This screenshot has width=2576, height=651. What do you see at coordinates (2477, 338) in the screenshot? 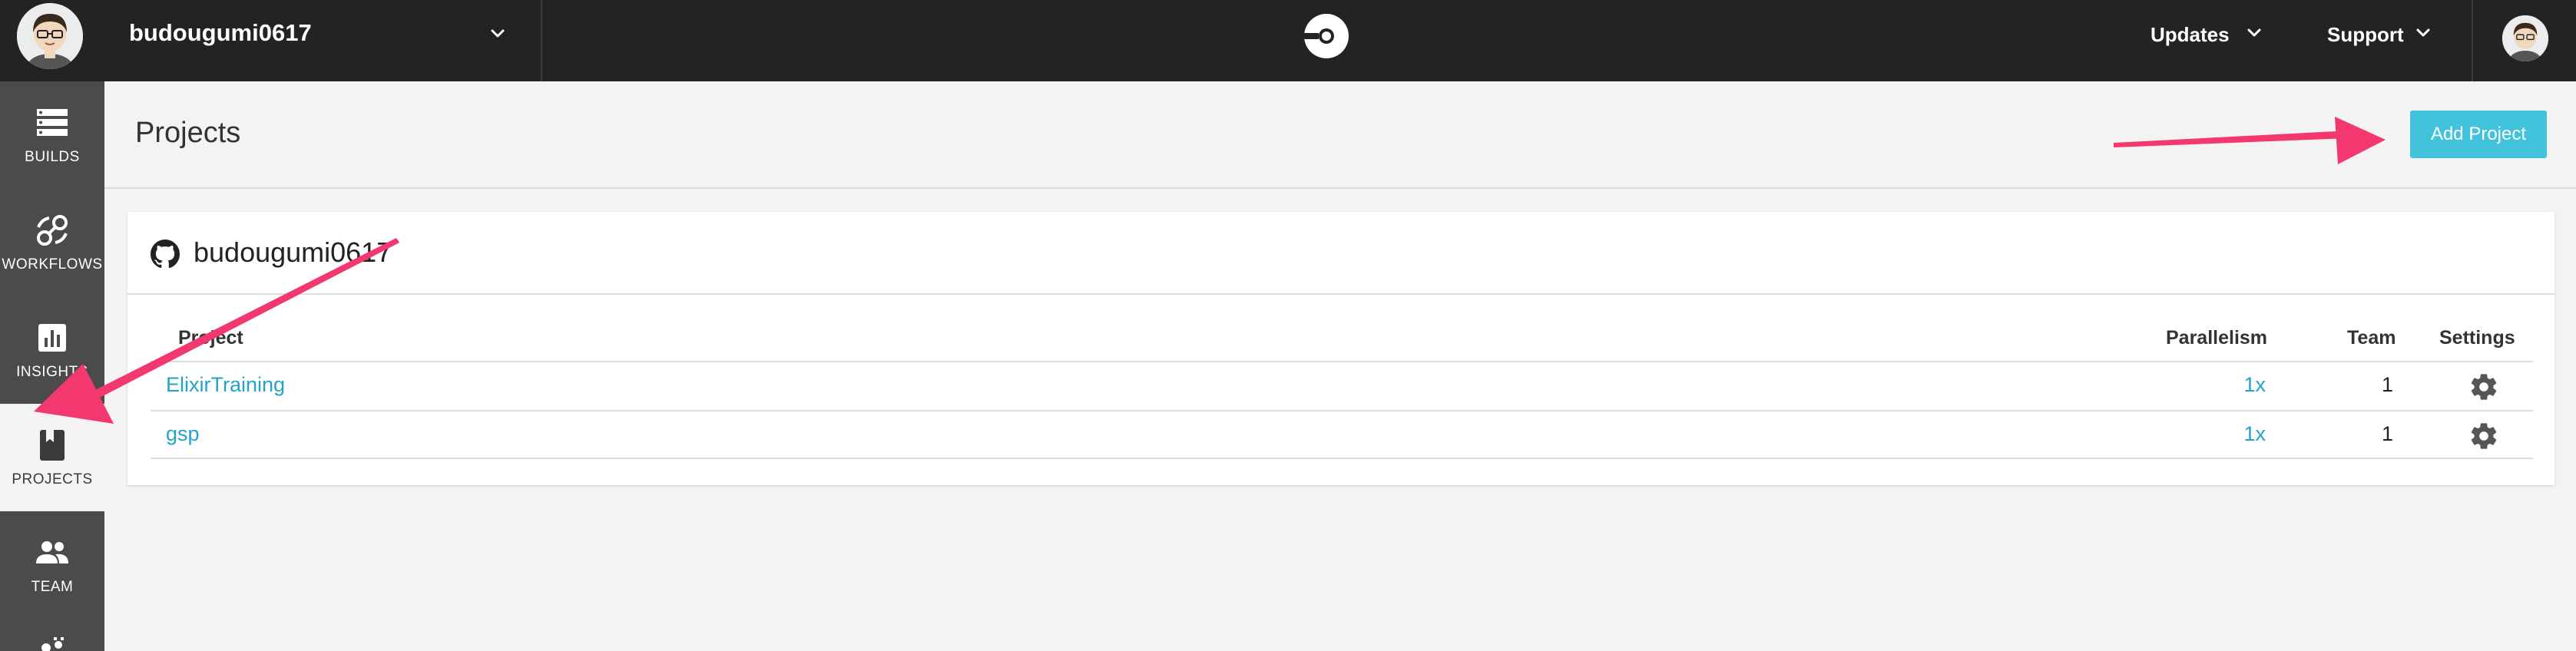
I see `column-header-settings: Settings` at bounding box center [2477, 338].